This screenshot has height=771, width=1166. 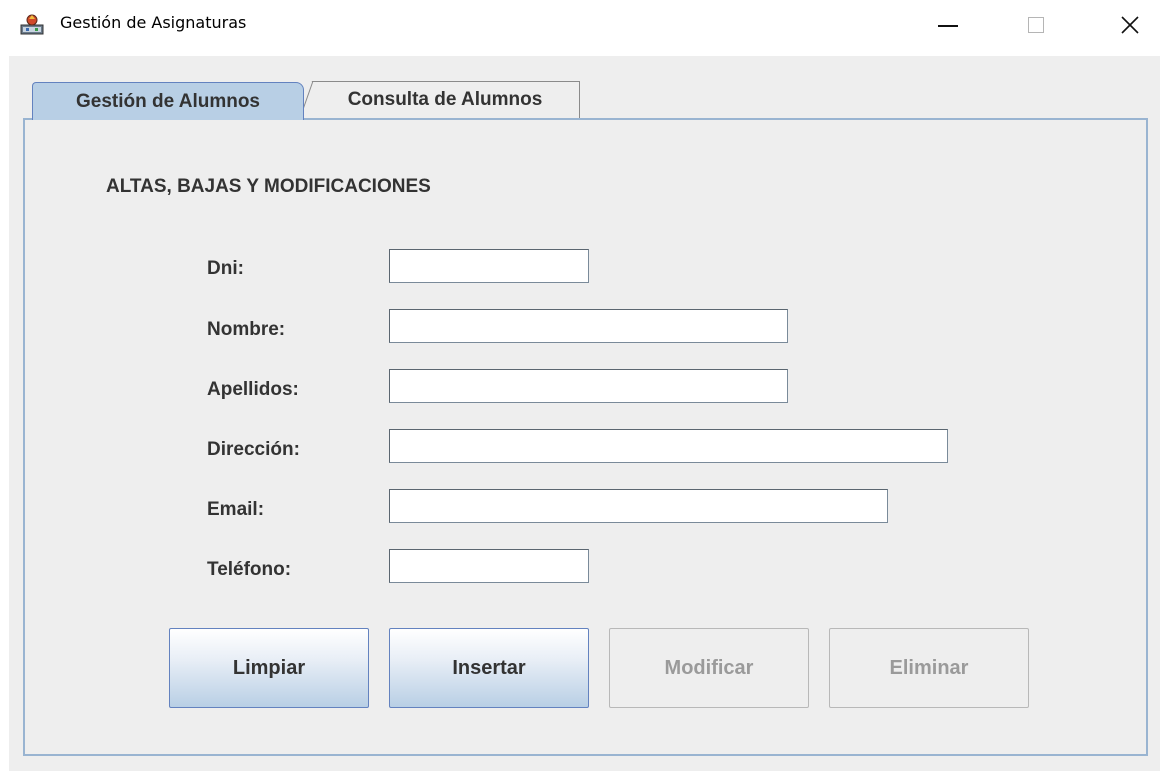 I want to click on dni-field, so click(x=489, y=266).